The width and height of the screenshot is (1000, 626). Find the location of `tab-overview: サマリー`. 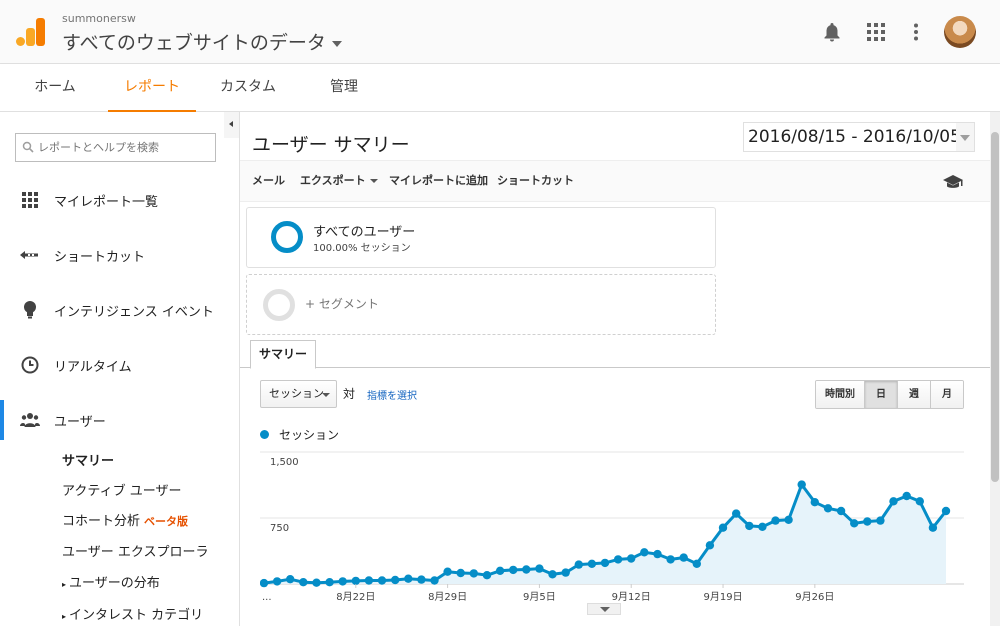

tab-overview: サマリー is located at coordinates (283, 354).